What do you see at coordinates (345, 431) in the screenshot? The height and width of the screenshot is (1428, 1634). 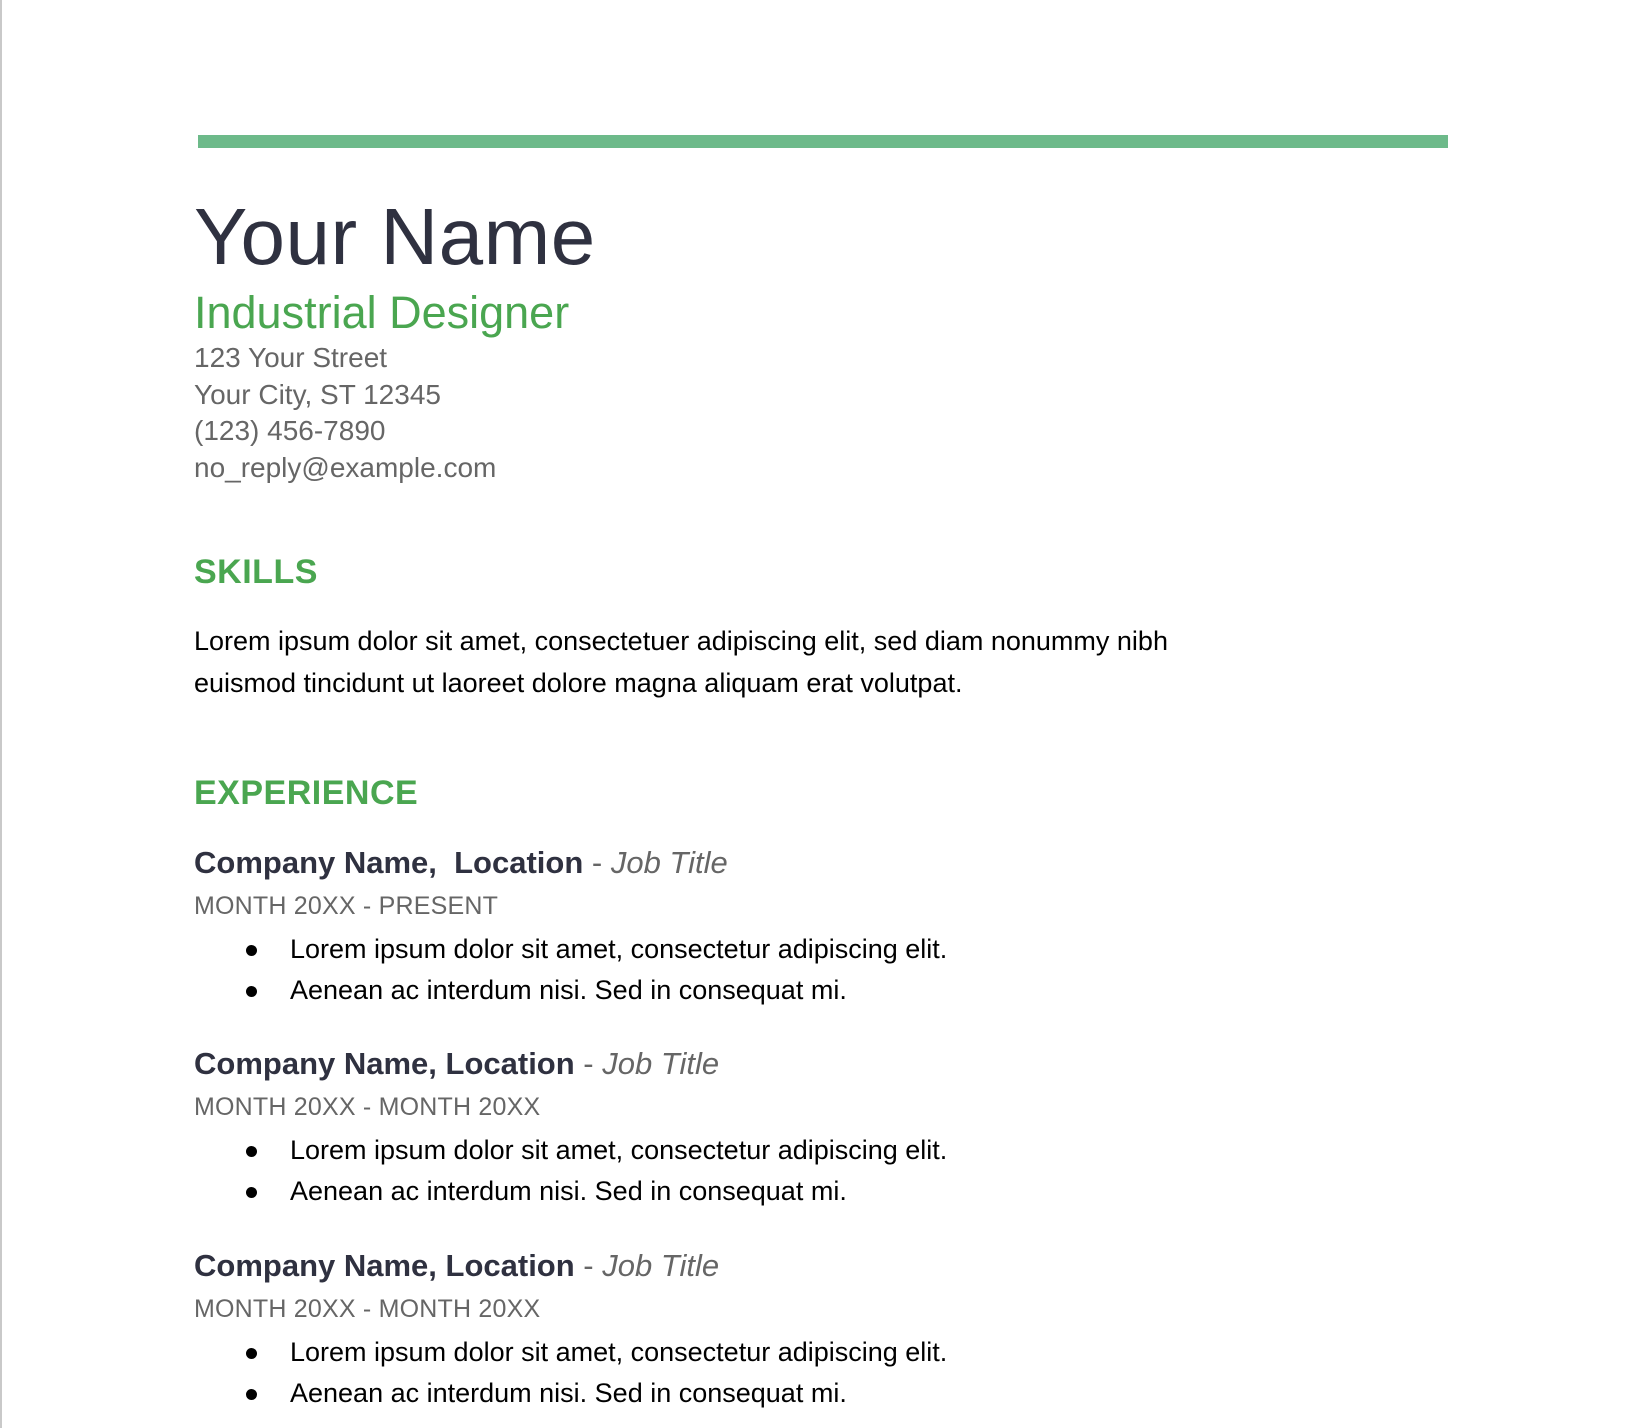 I see `contact-phone: (123) 456-7890` at bounding box center [345, 431].